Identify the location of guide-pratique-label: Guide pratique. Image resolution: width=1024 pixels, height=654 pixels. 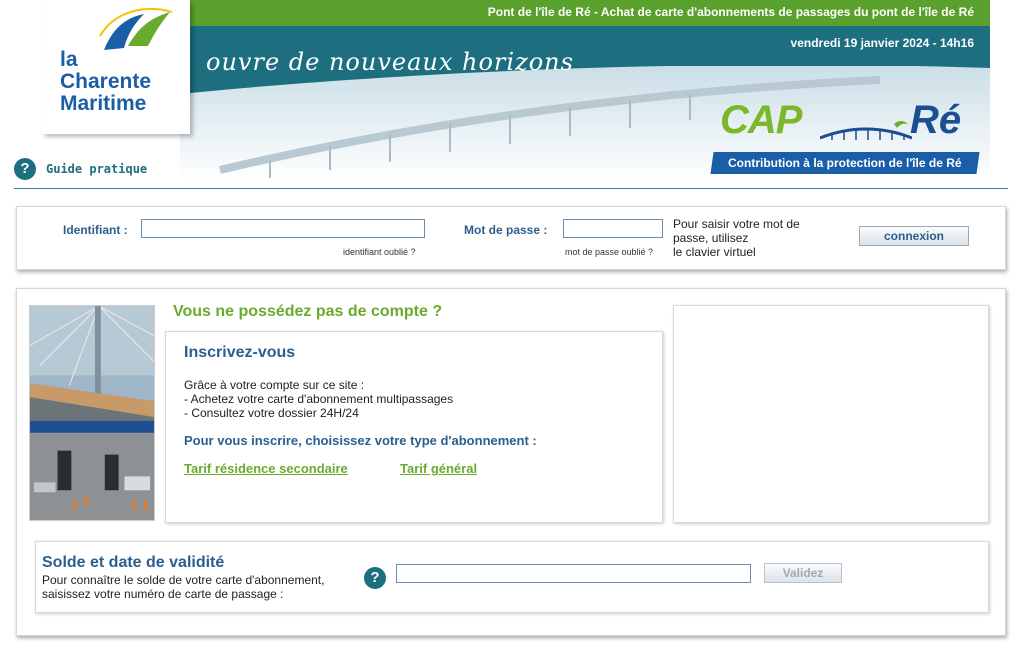
(97, 169).